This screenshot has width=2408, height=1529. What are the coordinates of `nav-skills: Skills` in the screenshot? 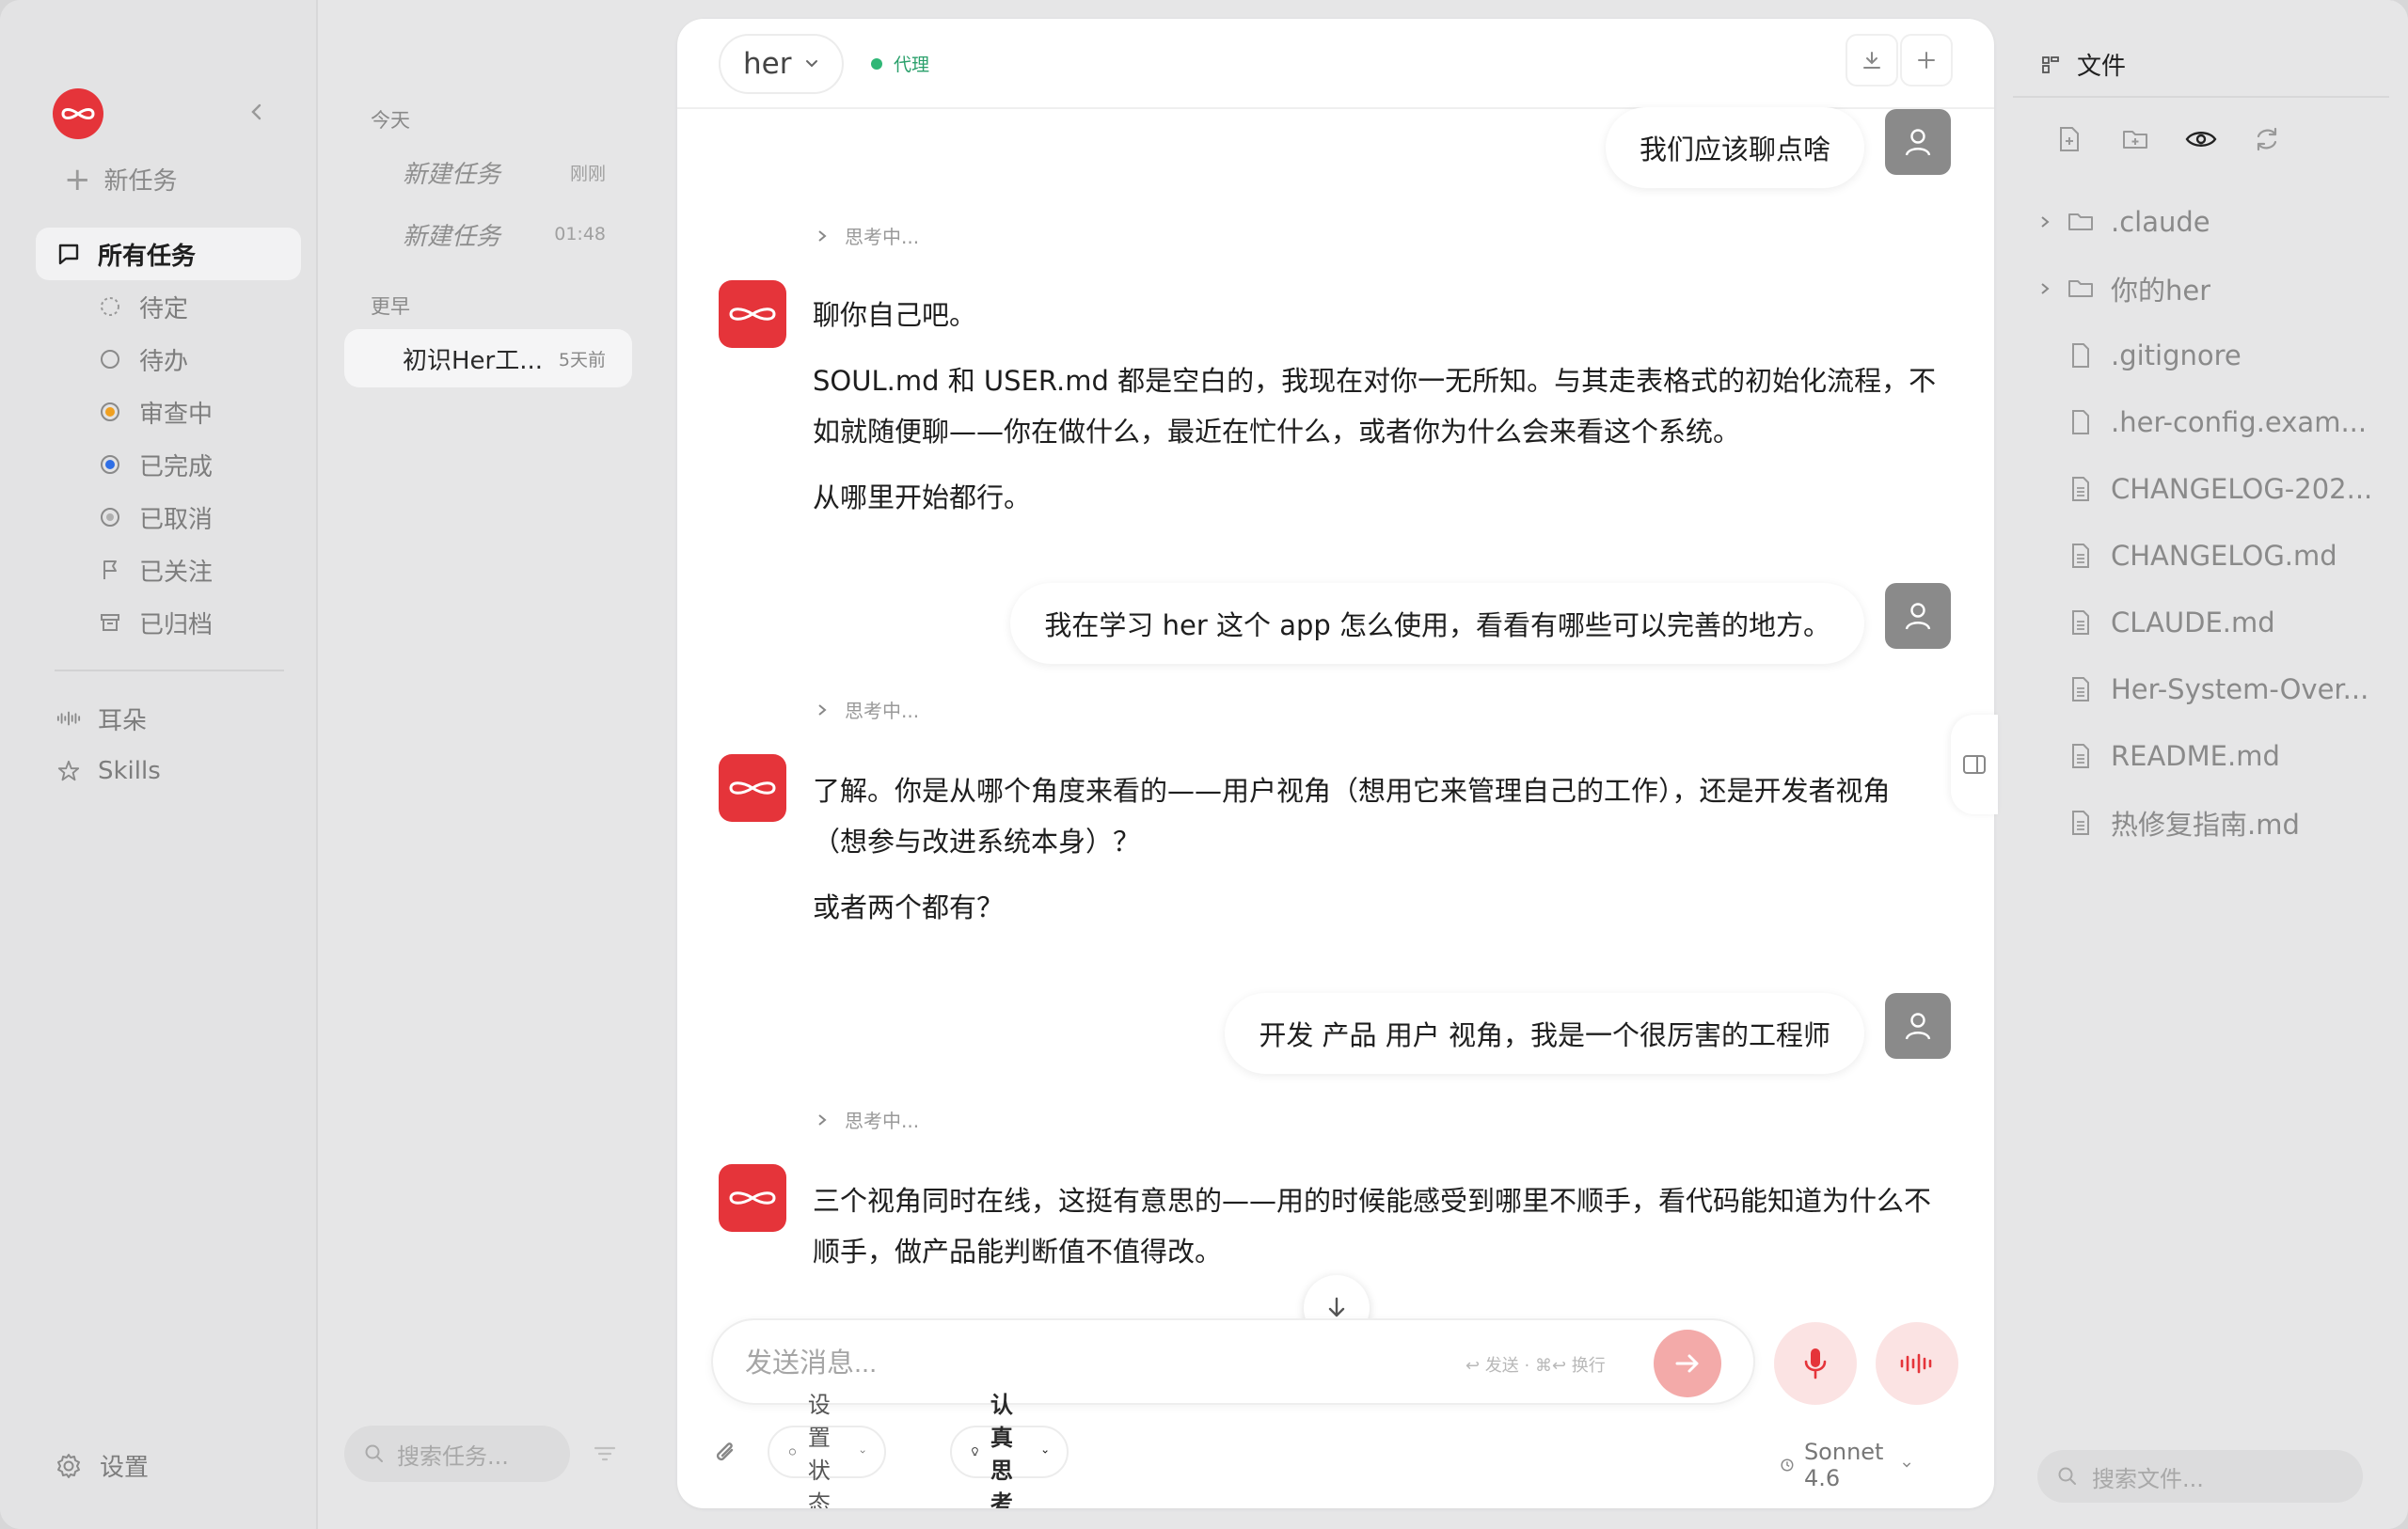 It's located at (169, 771).